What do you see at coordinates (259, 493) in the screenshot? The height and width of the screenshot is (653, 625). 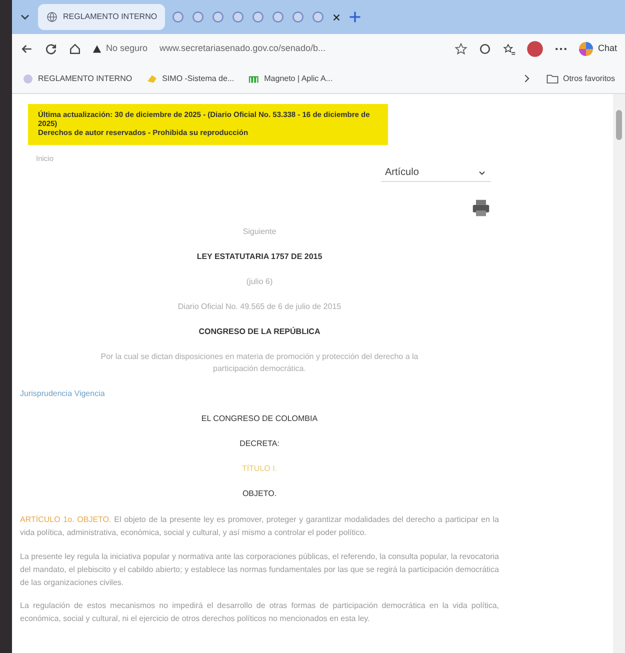 I see `heading-text: OBJETO.` at bounding box center [259, 493].